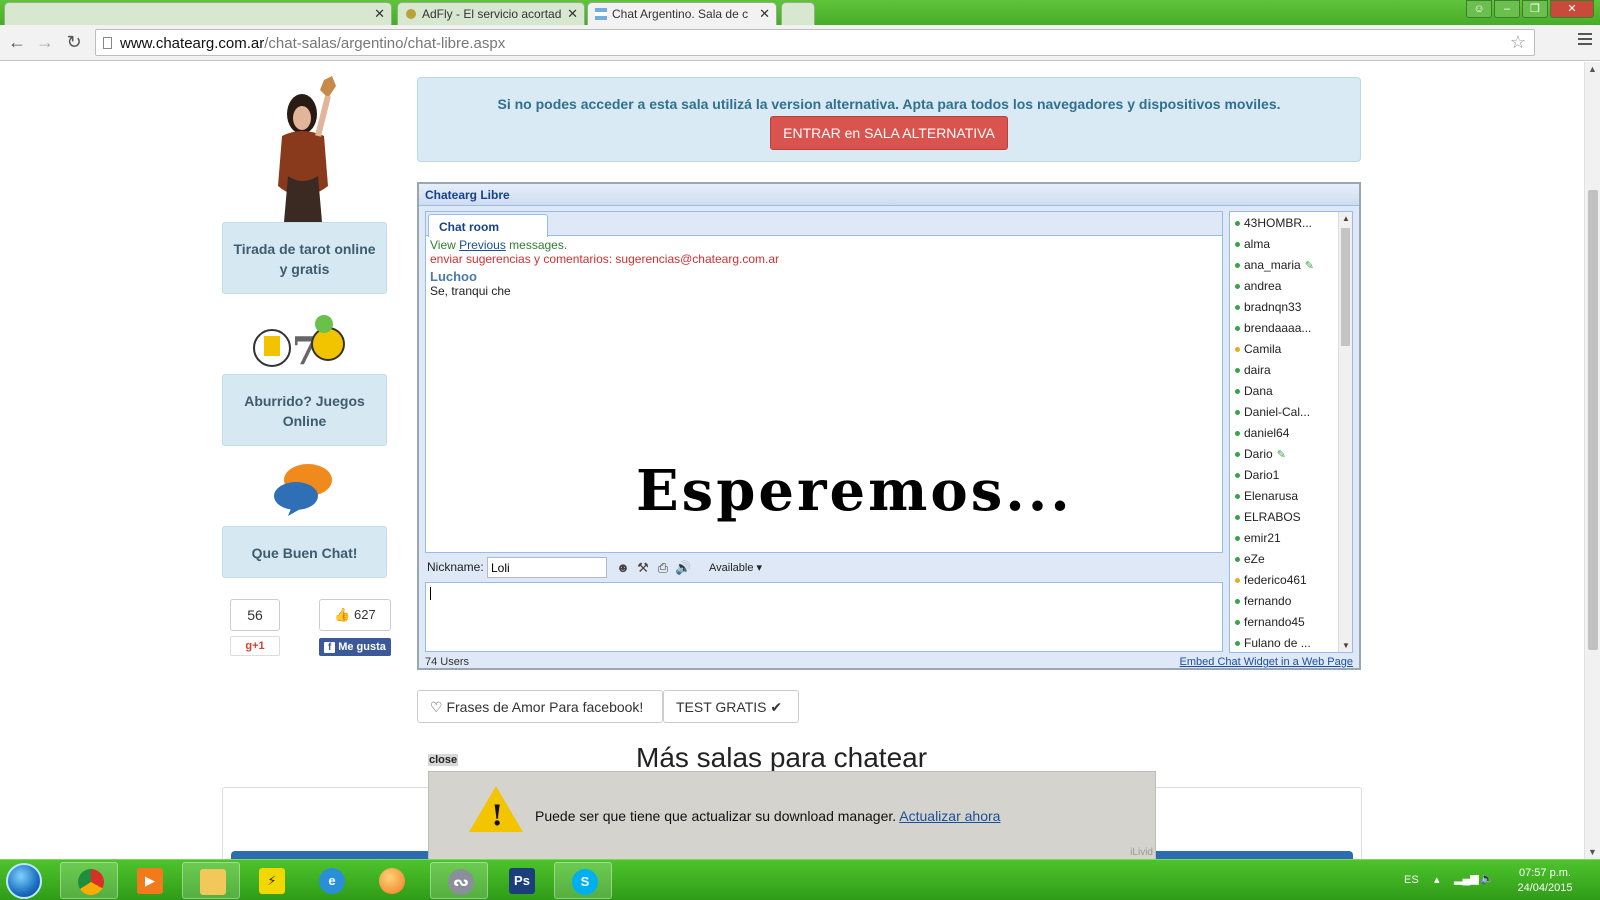  Describe the element at coordinates (1291, 453) in the screenshot. I see `user-list-item: Dario ✎` at that location.